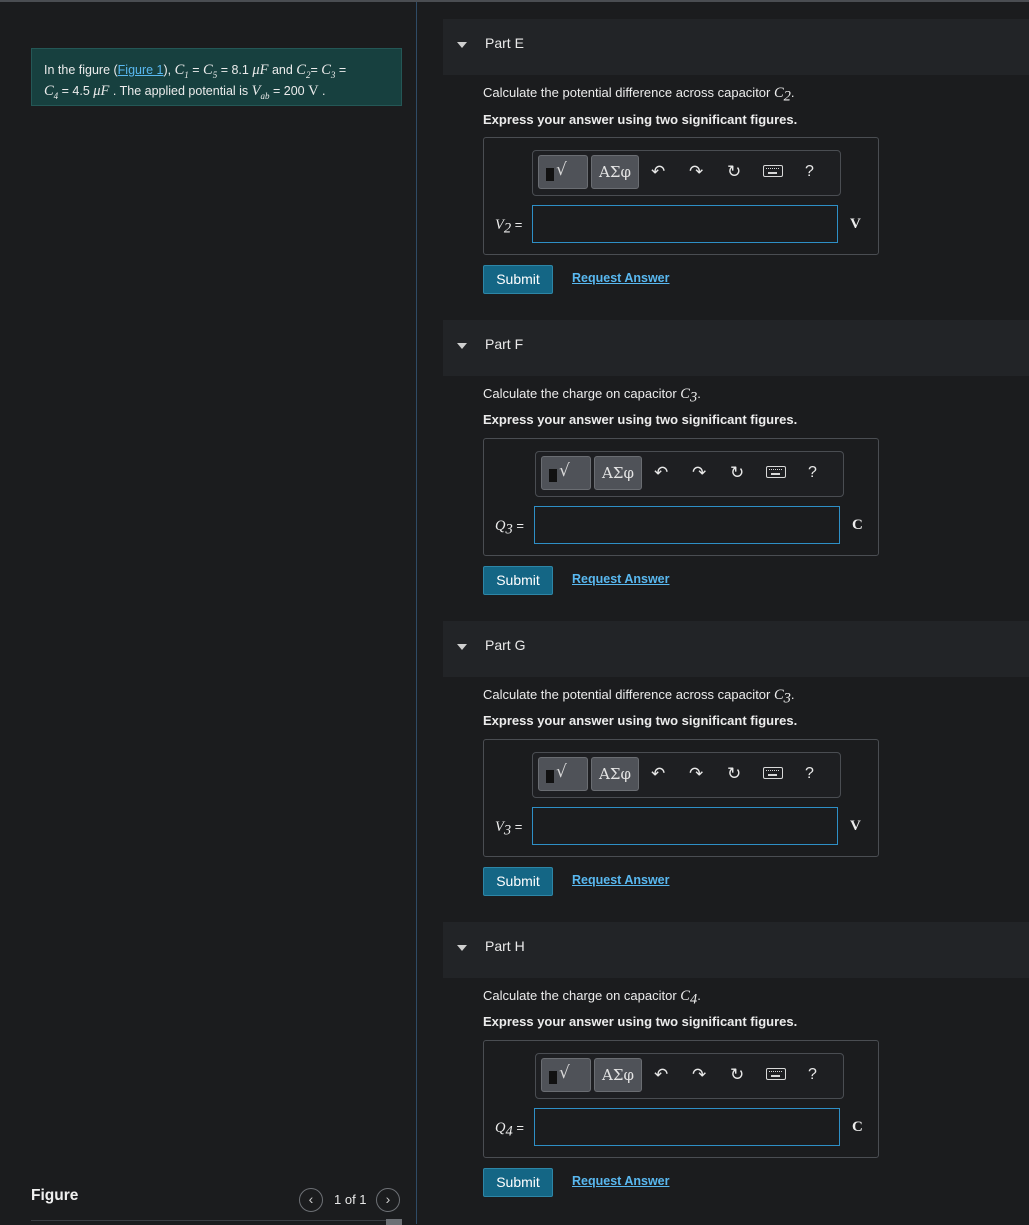  Describe the element at coordinates (509, 1130) in the screenshot. I see `answer-variable: Q4 =` at that location.